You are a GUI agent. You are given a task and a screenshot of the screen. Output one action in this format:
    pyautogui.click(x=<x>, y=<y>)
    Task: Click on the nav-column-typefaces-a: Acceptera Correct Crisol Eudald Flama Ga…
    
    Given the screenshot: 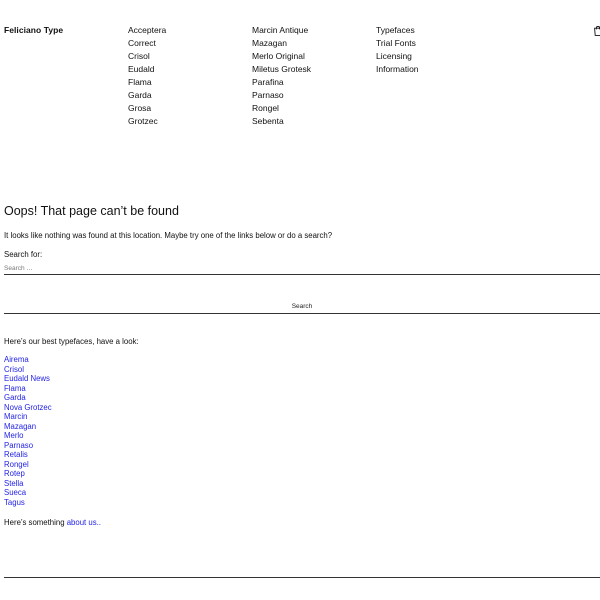 What is the action you would take?
    pyautogui.click(x=147, y=76)
    